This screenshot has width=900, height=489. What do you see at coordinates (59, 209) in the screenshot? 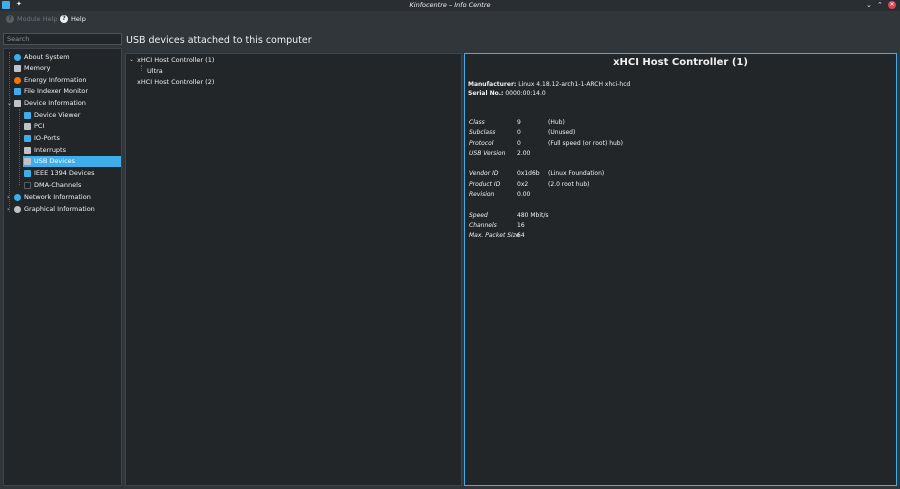
I see `sidebar-item-label: Graphical Information` at bounding box center [59, 209].